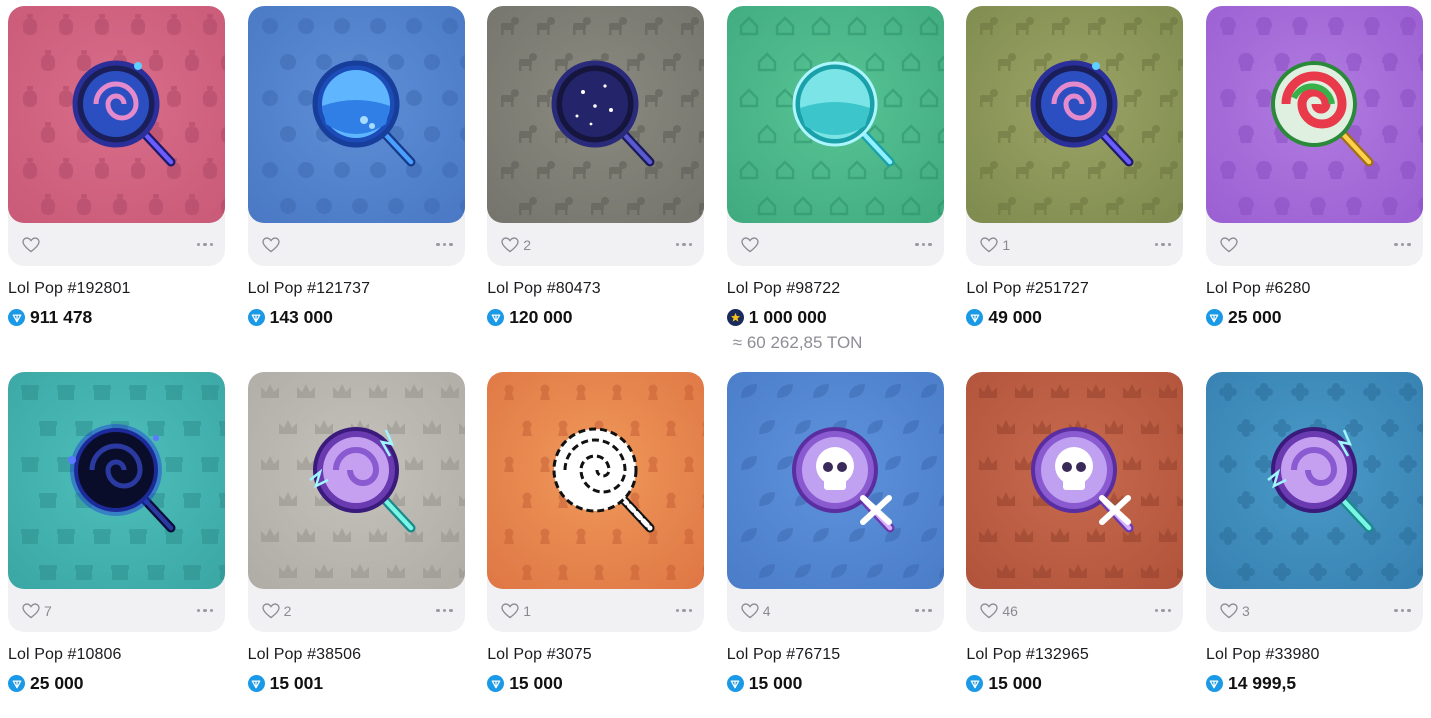  Describe the element at coordinates (1075, 502) in the screenshot. I see `gift-thumbnail: 46` at that location.